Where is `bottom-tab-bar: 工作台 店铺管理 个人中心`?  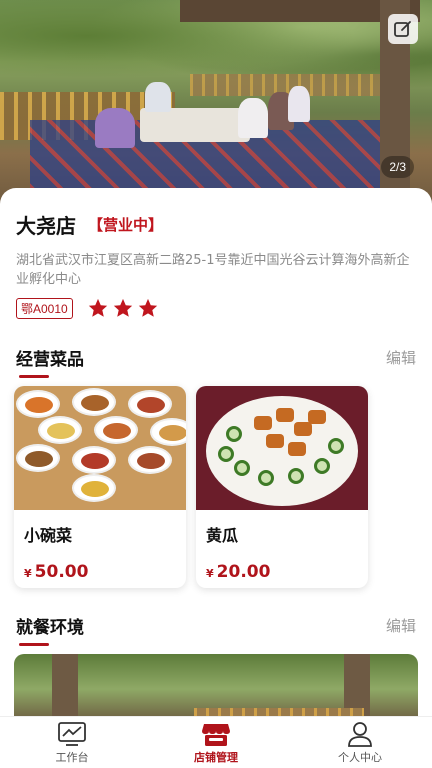
bottom-tab-bar: 工作台 店铺管理 个人中心 is located at coordinates (216, 742).